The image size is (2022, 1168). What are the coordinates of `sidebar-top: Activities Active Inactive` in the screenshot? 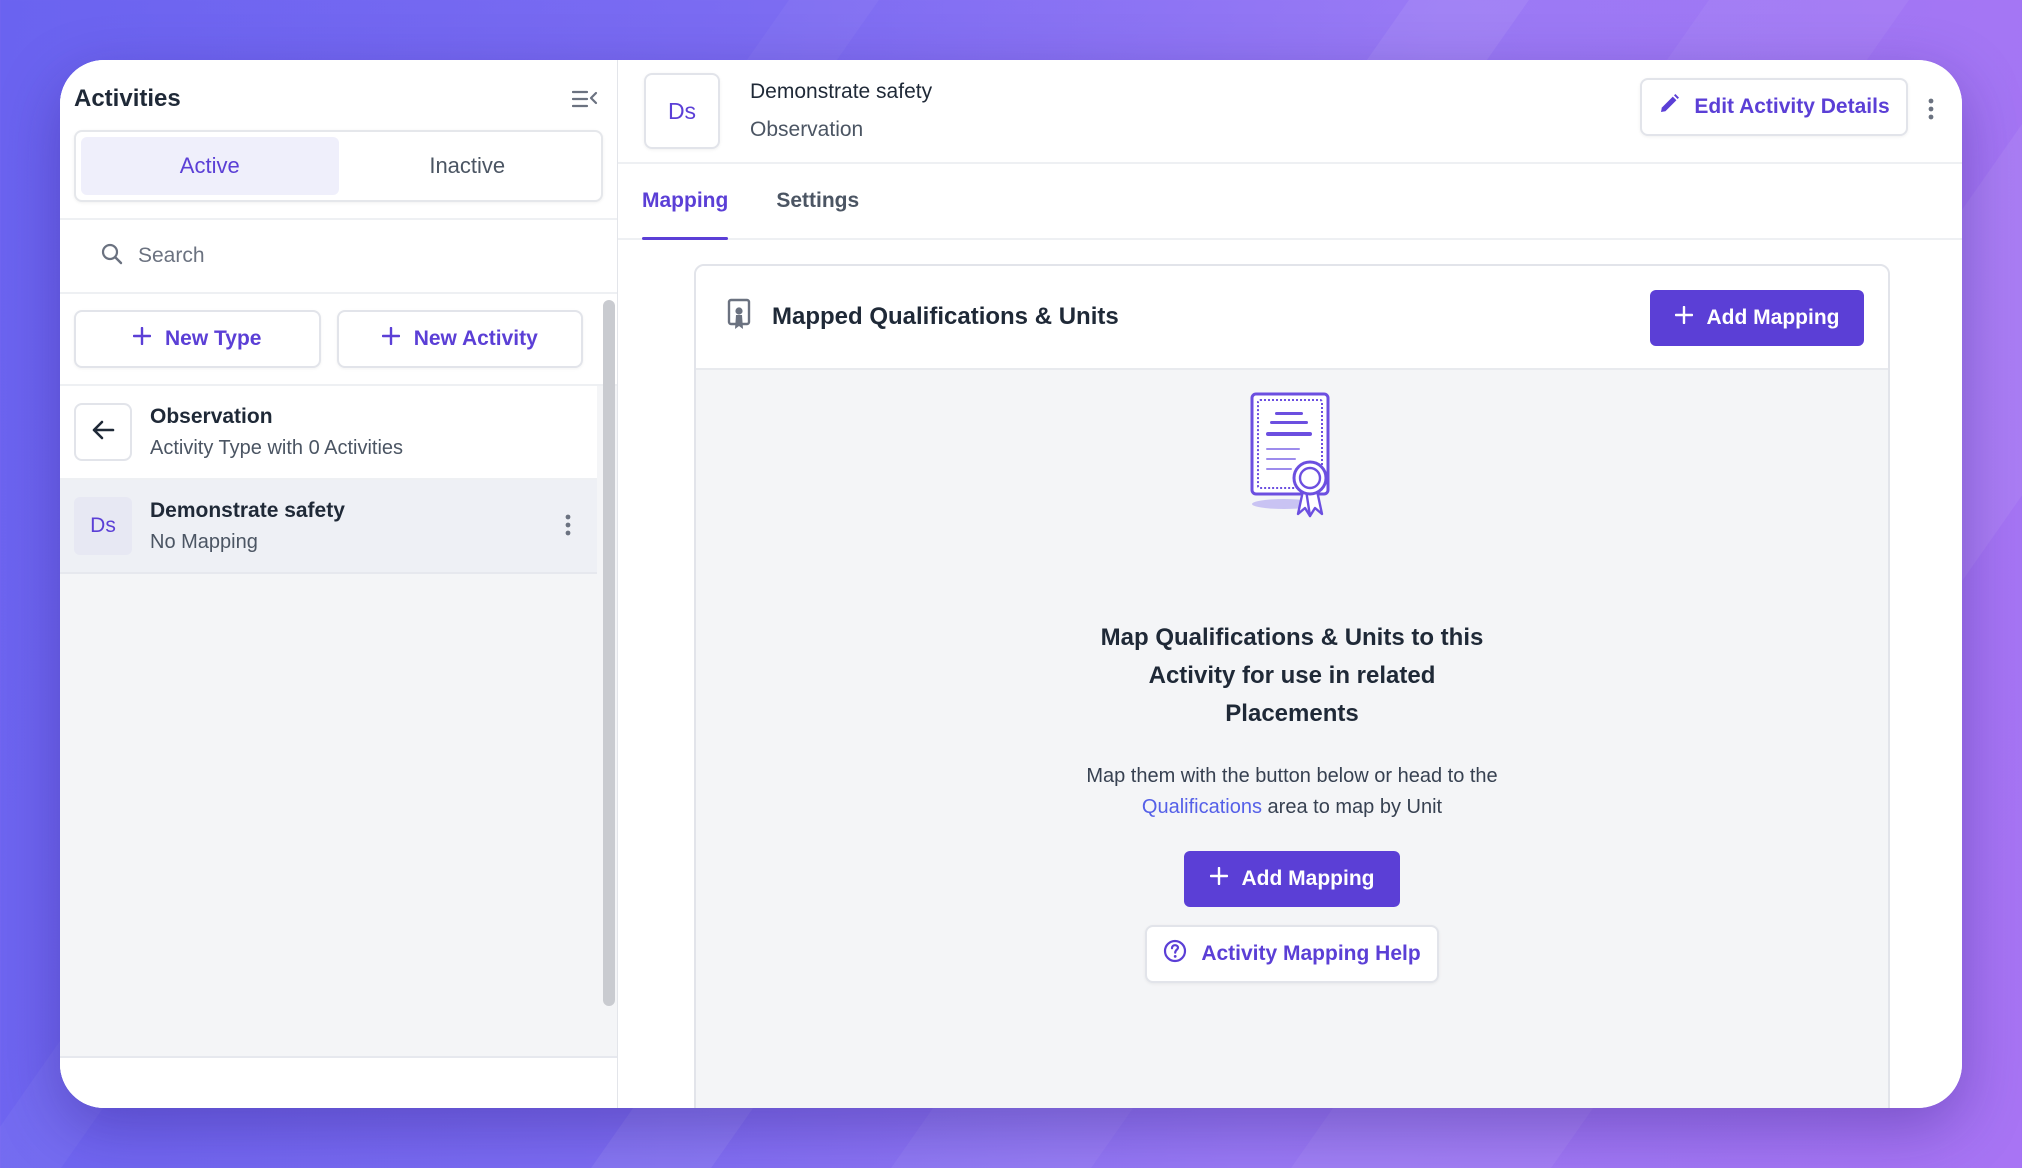 It's located at (338, 177).